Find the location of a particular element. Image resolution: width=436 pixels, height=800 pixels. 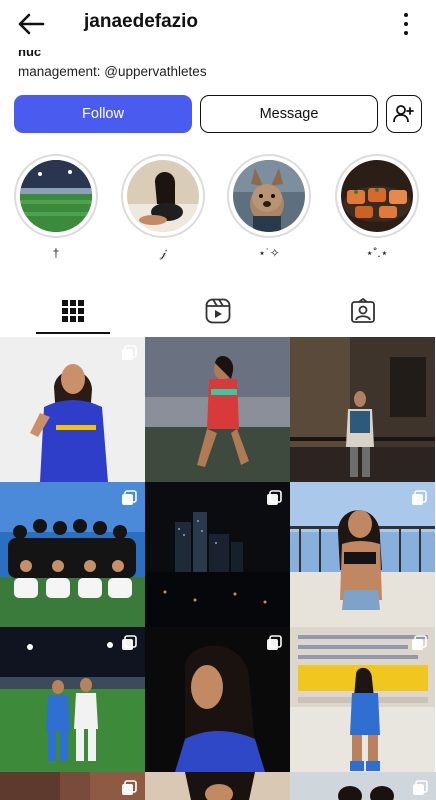

grid-icon is located at coordinates (72, 311).